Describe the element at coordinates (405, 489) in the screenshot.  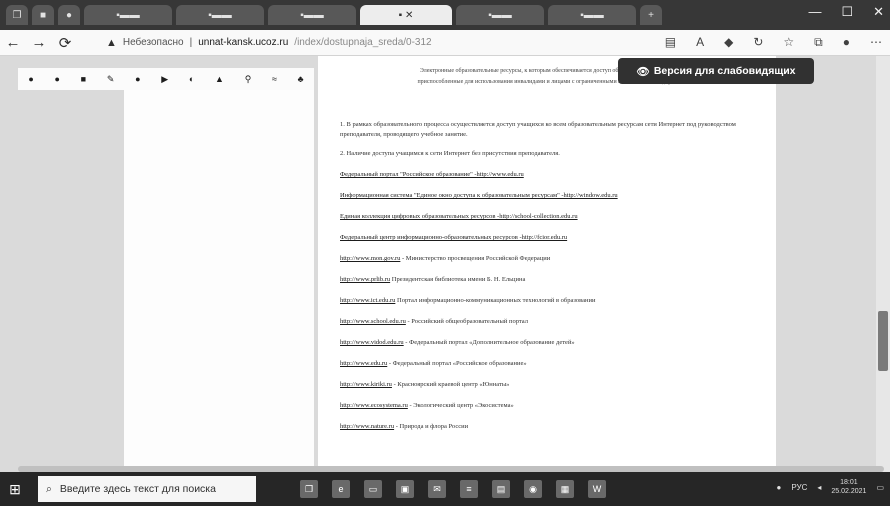
I see `store-icon: ▣` at that location.